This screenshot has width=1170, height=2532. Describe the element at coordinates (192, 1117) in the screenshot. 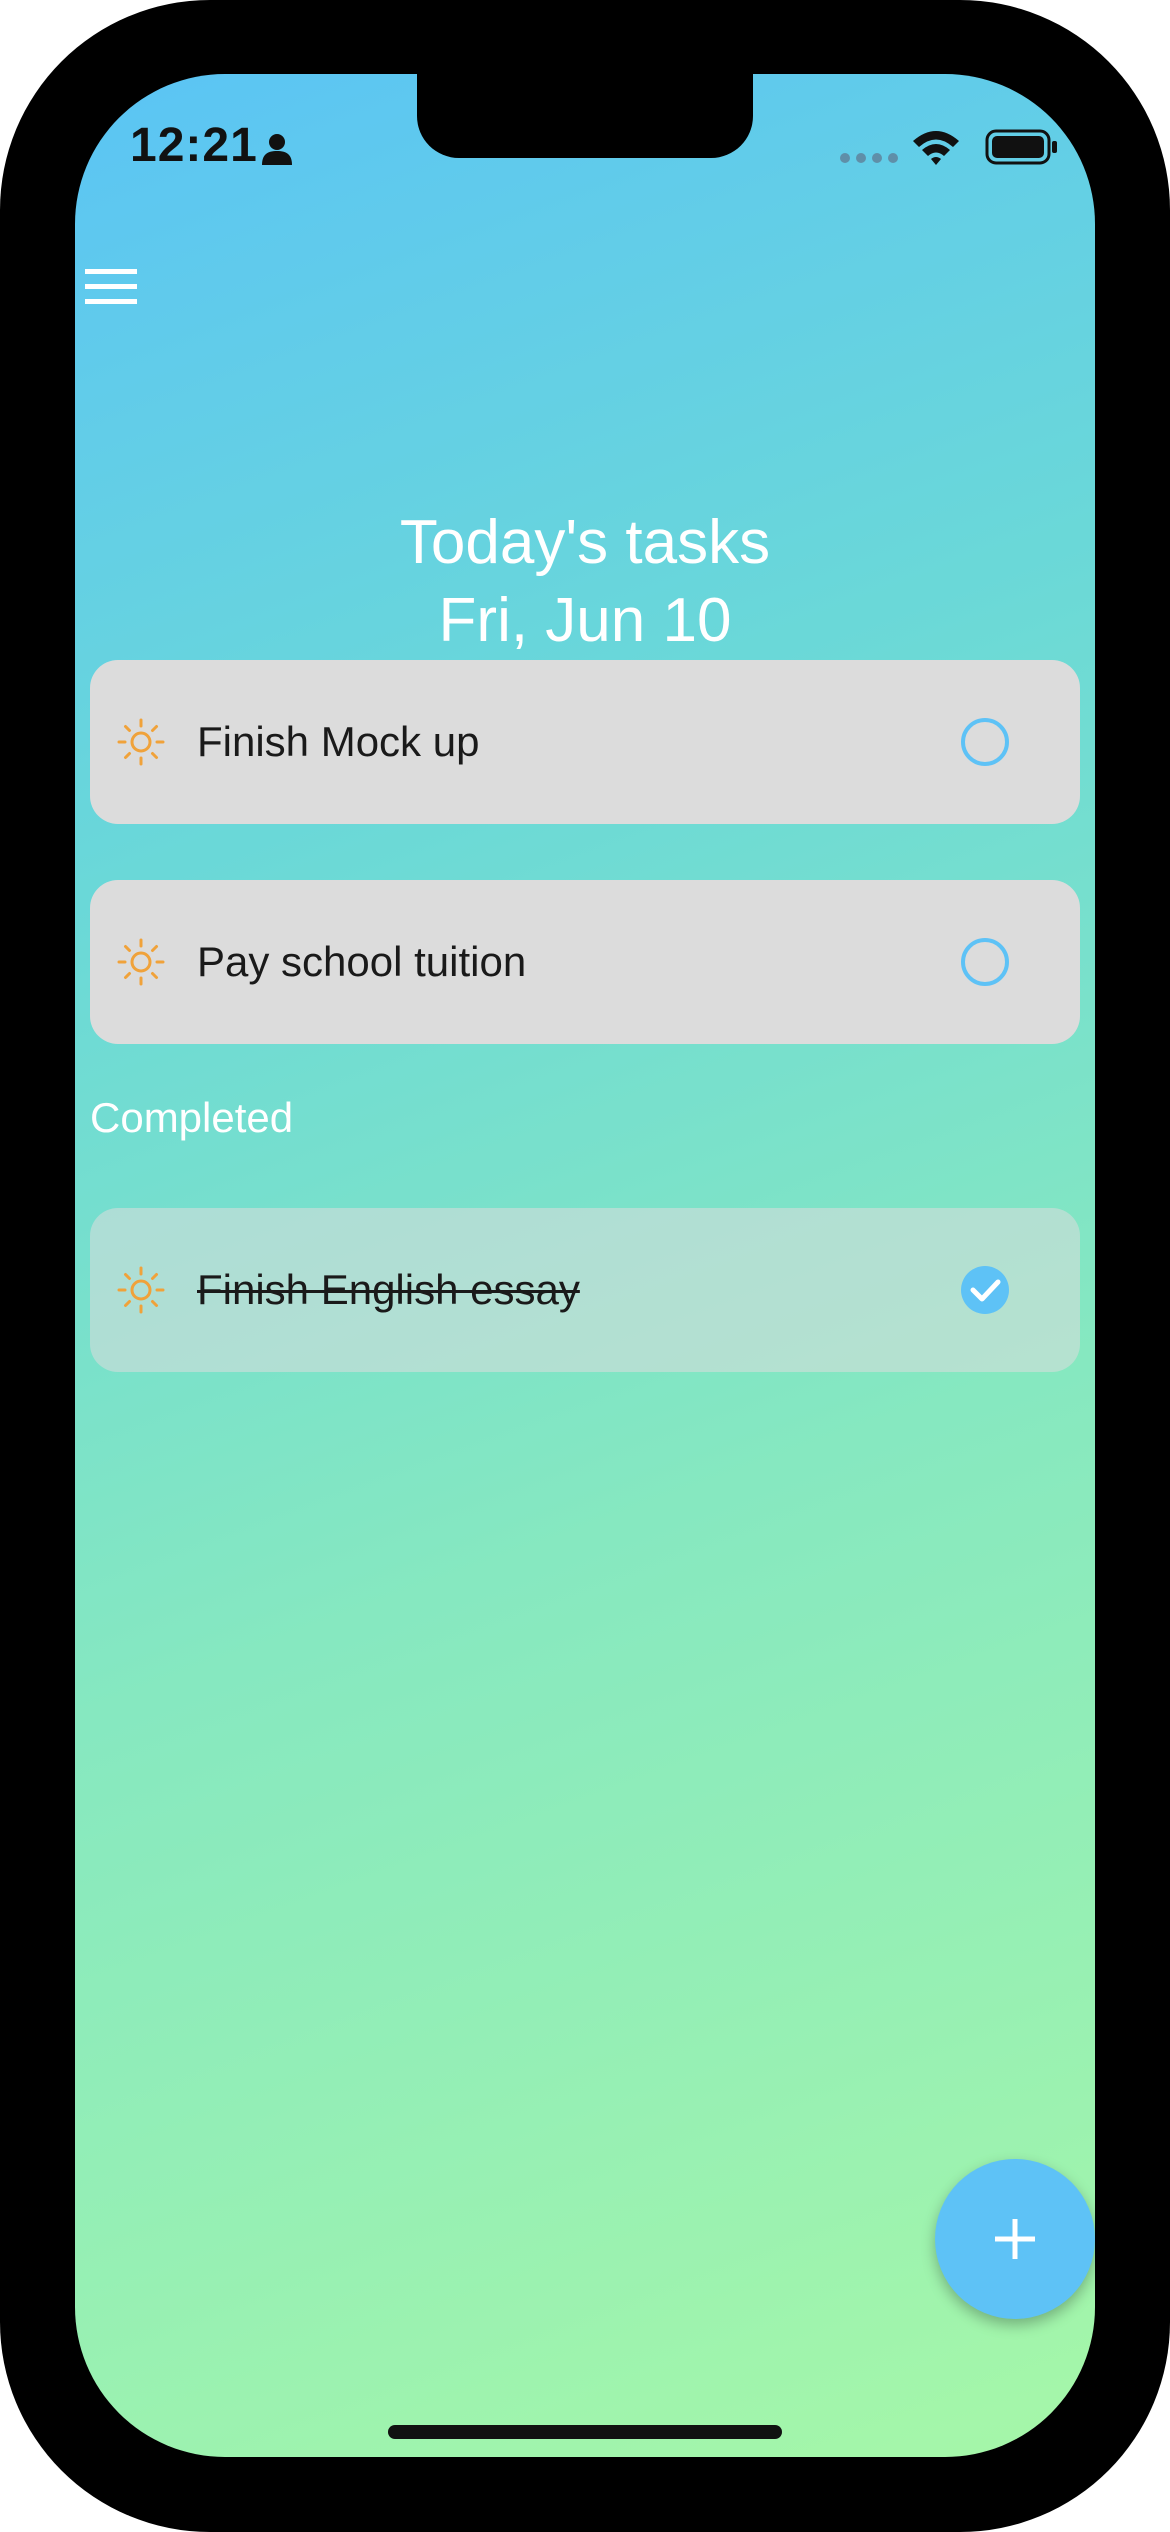

I see `completed-section-header: Completed` at that location.